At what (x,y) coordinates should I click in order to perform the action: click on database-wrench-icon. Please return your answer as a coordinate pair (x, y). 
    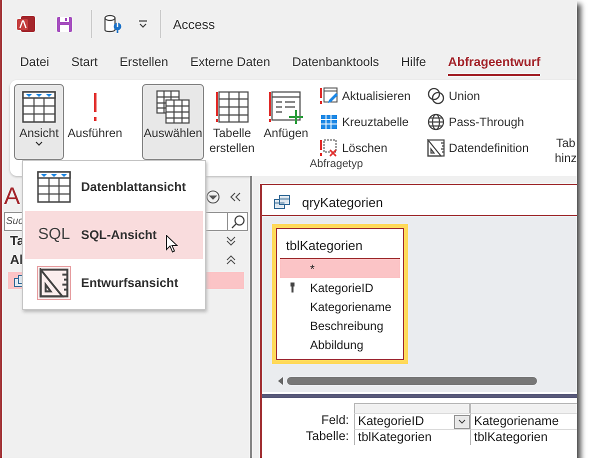
    Looking at the image, I should click on (113, 24).